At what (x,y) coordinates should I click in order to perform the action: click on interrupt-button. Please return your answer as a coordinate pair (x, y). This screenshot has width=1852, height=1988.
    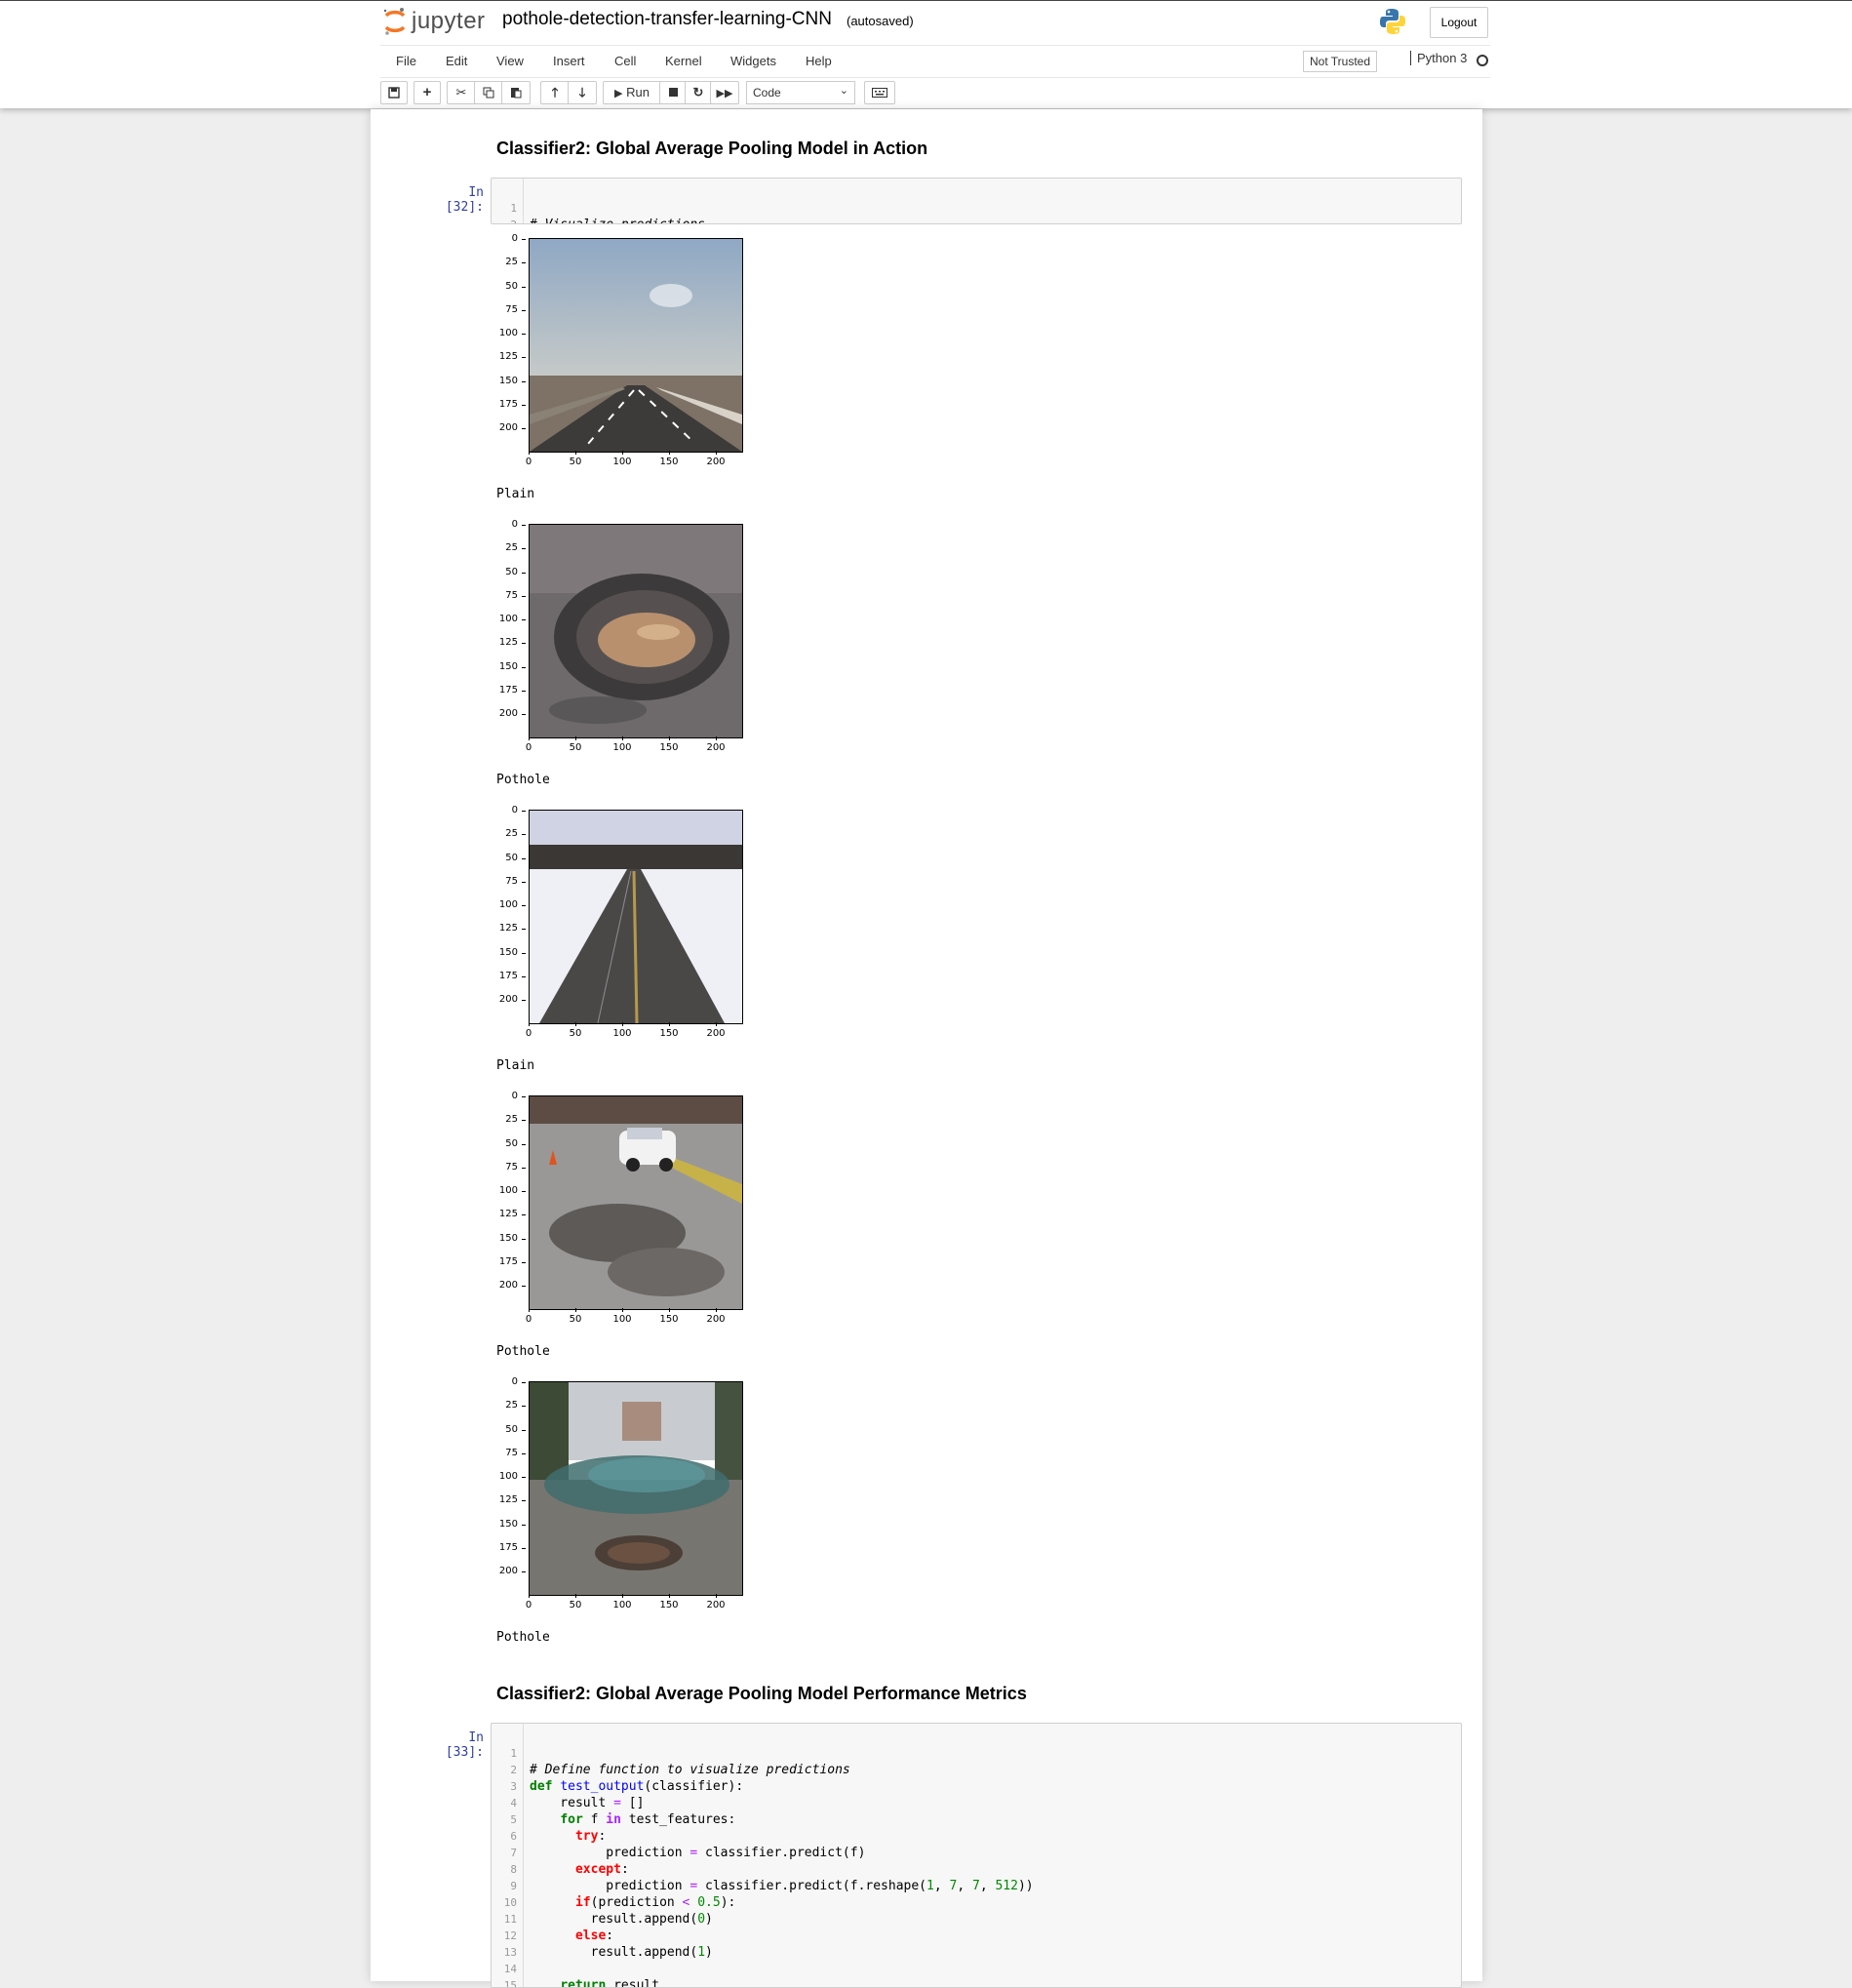
    Looking at the image, I should click on (673, 93).